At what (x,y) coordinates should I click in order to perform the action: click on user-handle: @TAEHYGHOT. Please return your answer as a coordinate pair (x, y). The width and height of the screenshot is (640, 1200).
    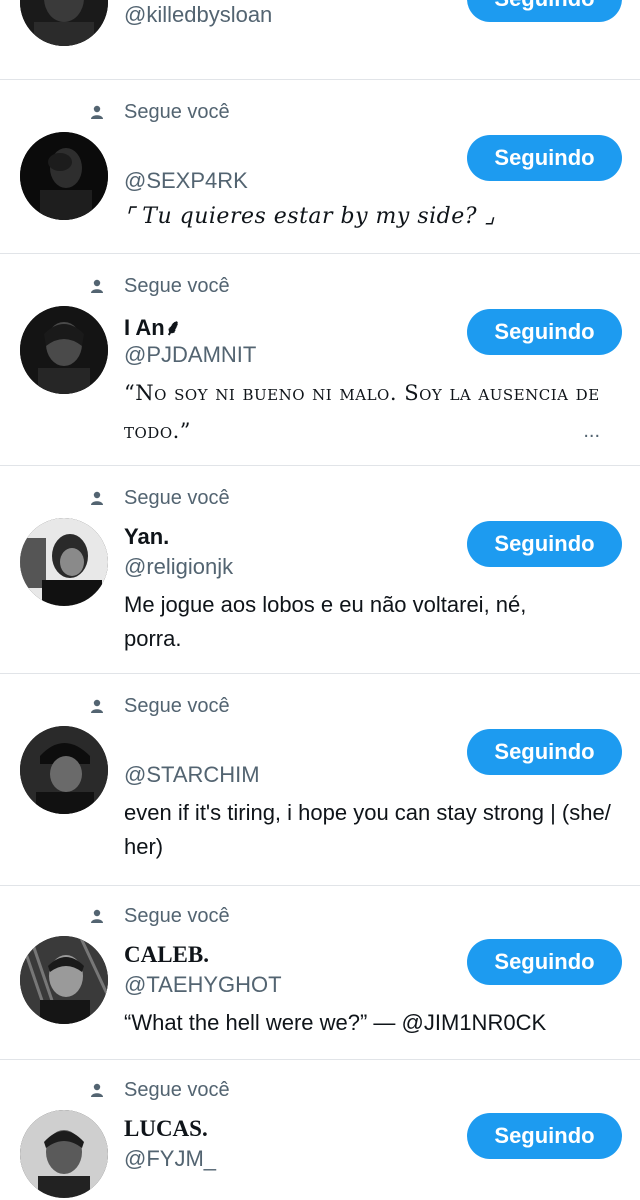
    Looking at the image, I should click on (203, 984).